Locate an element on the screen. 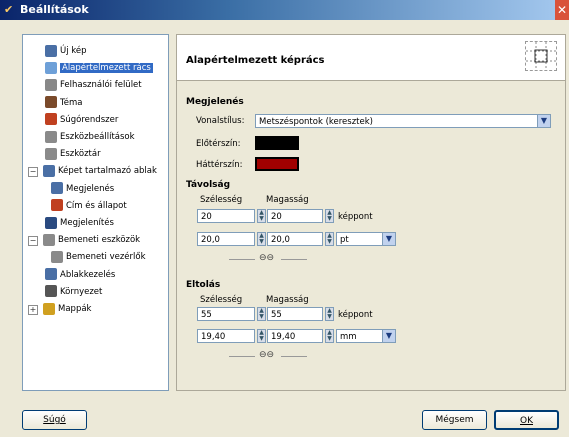 Image resolution: width=569 pixels, height=437 pixels. tree-item-label: Bemeneti vezérlők is located at coordinates (106, 257).